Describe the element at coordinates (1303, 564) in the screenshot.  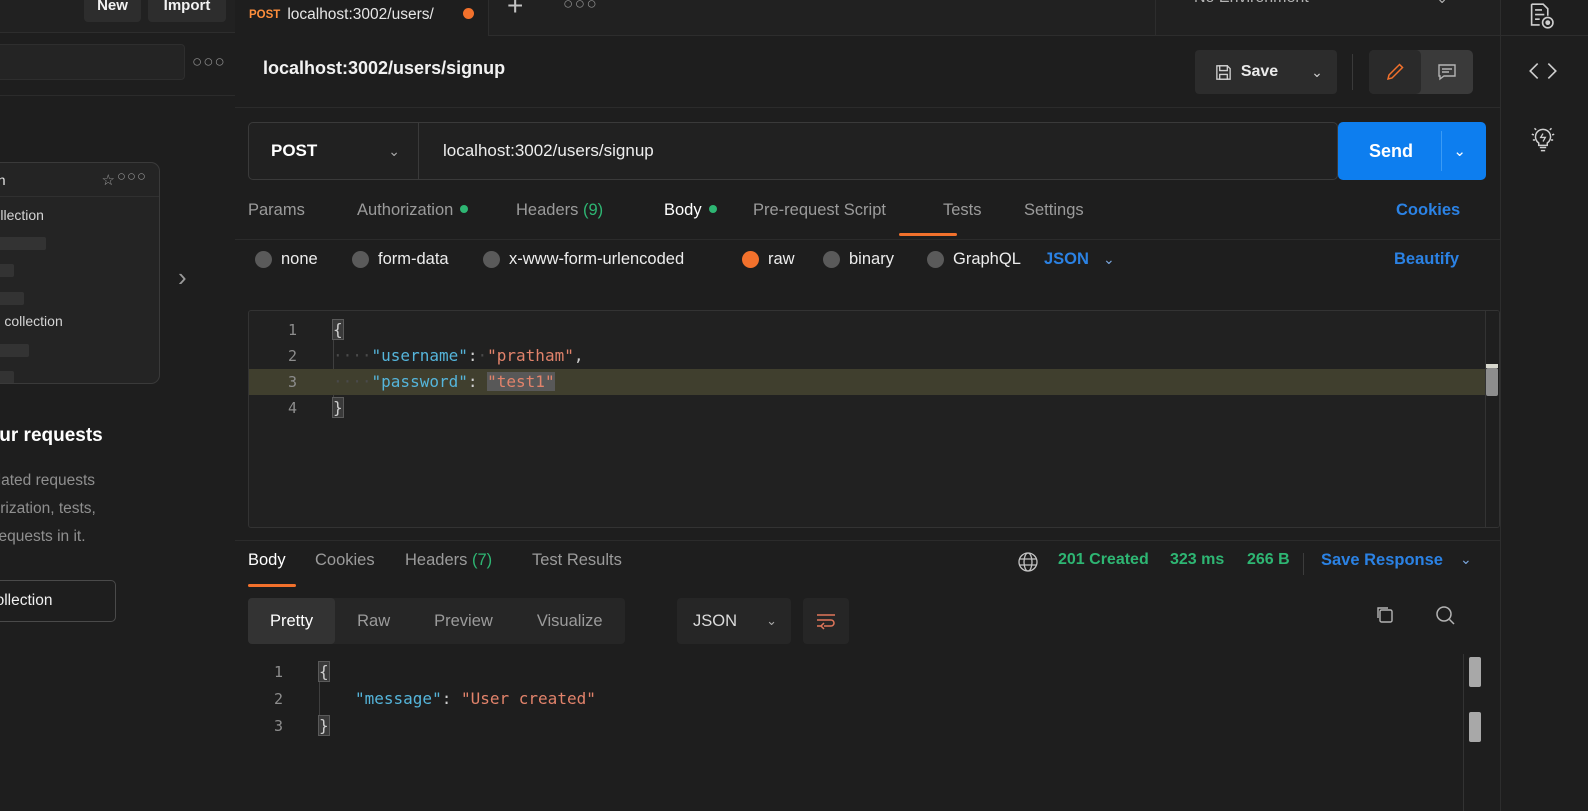
I see `meta-separator` at that location.